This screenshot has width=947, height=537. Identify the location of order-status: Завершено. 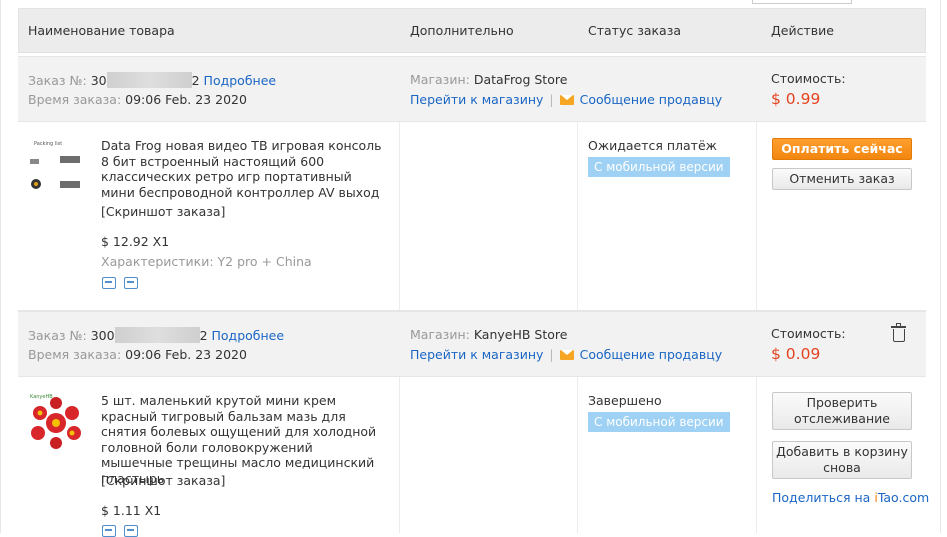
(625, 400).